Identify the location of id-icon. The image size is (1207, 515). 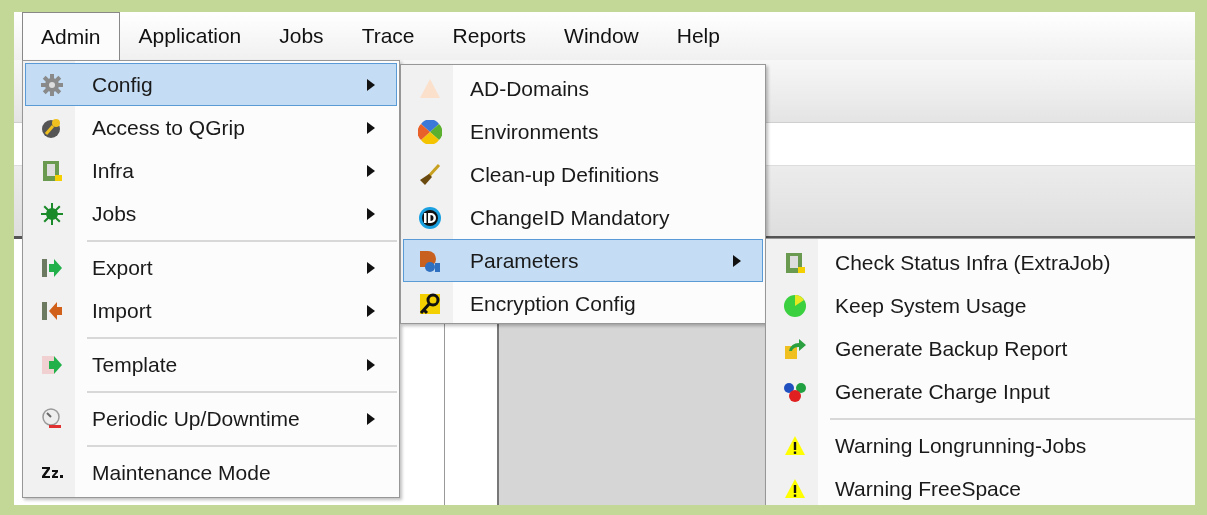
(430, 217).